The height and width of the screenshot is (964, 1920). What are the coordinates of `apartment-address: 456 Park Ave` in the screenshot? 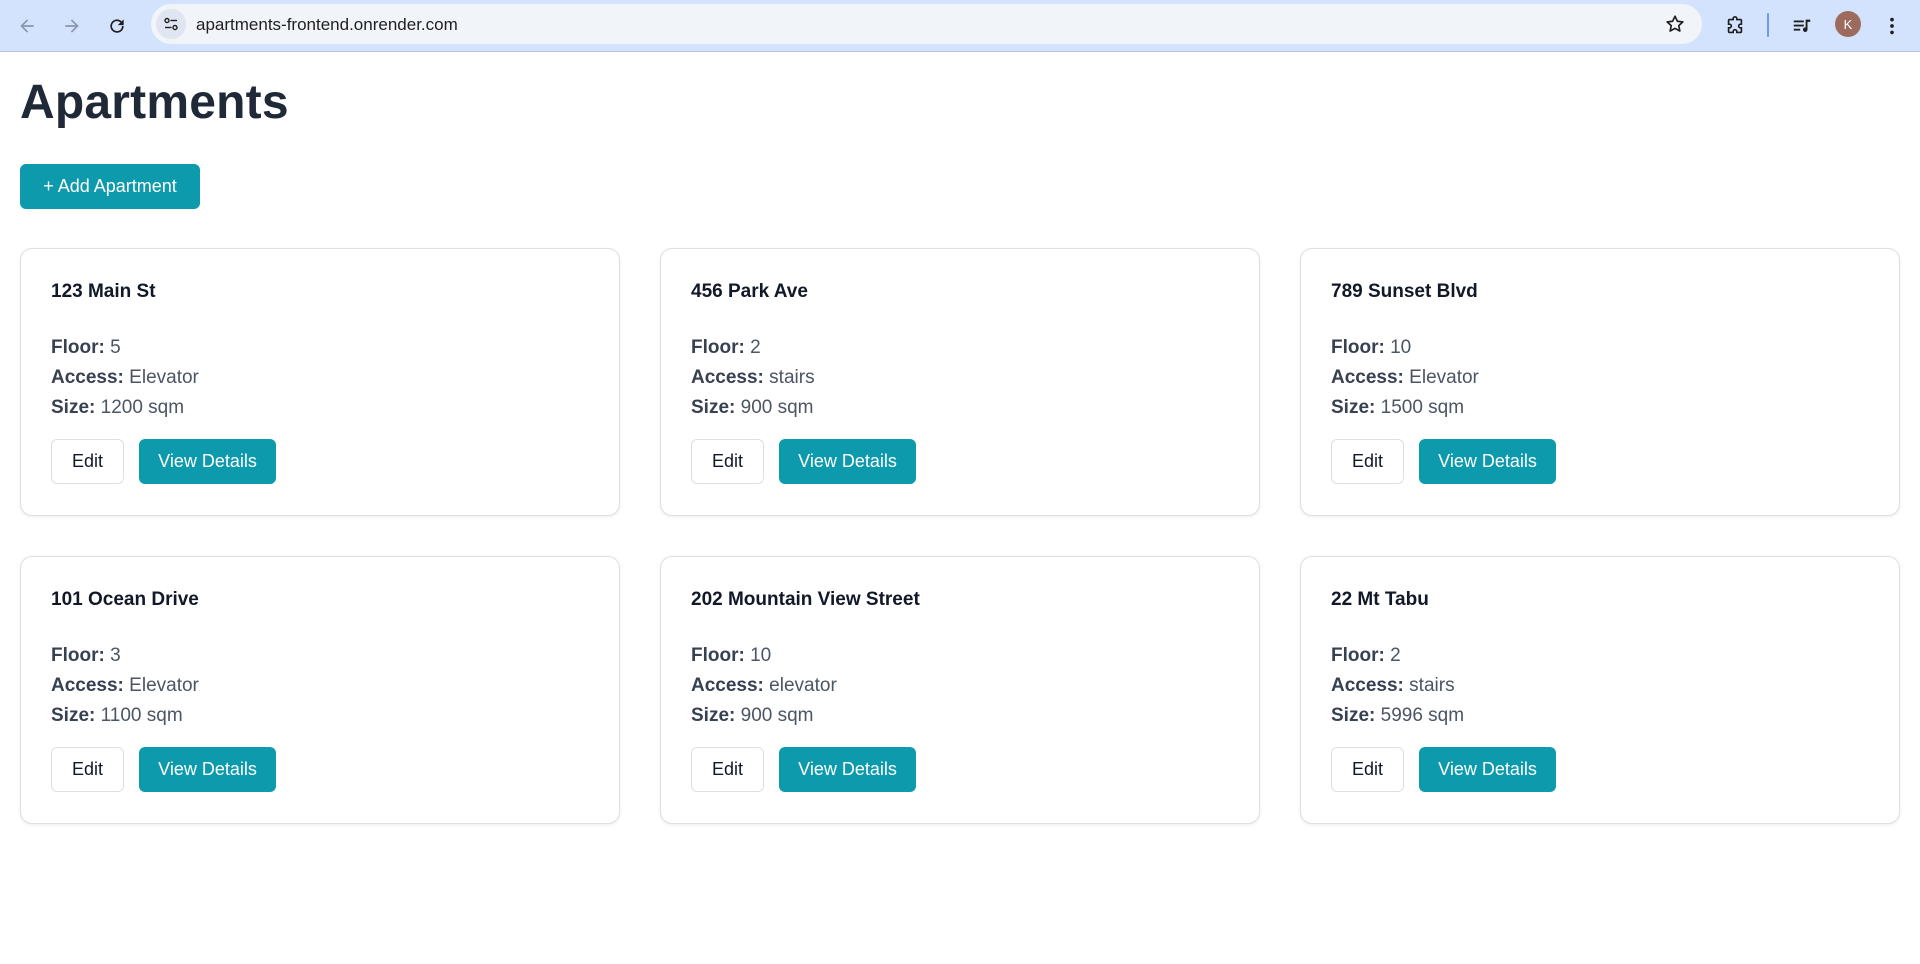 It's located at (749, 291).